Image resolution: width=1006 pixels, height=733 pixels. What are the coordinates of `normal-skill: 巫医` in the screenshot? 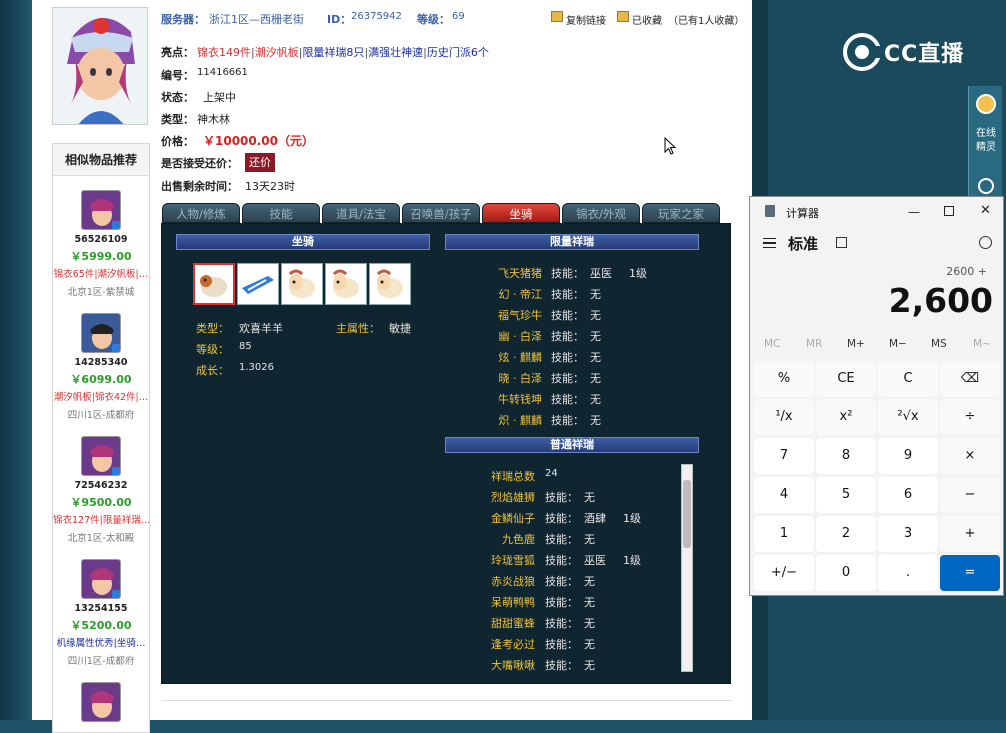 It's located at (595, 560).